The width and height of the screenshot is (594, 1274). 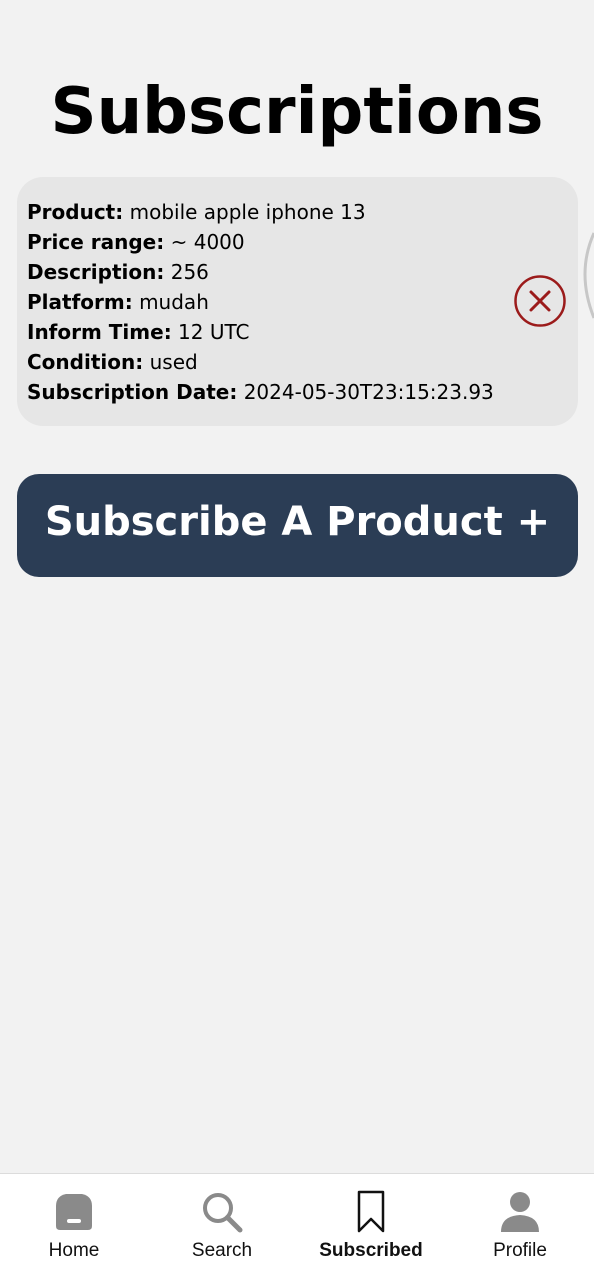 What do you see at coordinates (297, 112) in the screenshot?
I see `page-title: Subscriptions` at bounding box center [297, 112].